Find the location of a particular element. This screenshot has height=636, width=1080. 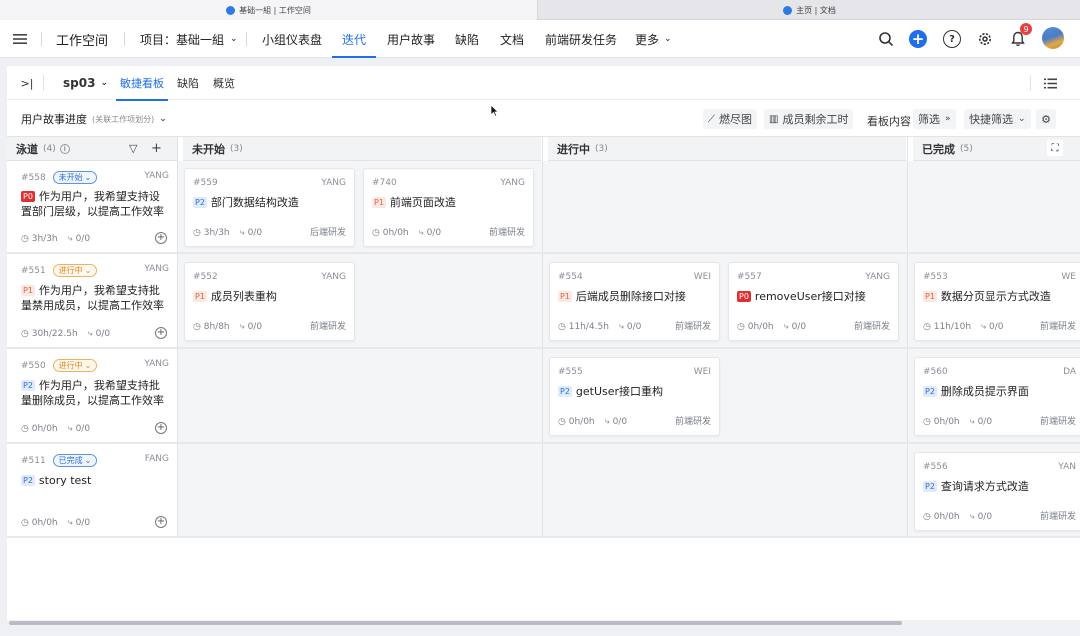

board-content-label: 看板内容 is located at coordinates (889, 121).